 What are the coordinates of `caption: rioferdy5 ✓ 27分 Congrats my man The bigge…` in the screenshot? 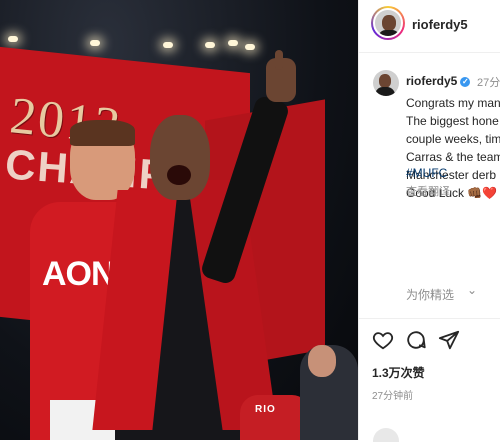 It's located at (429, 156).